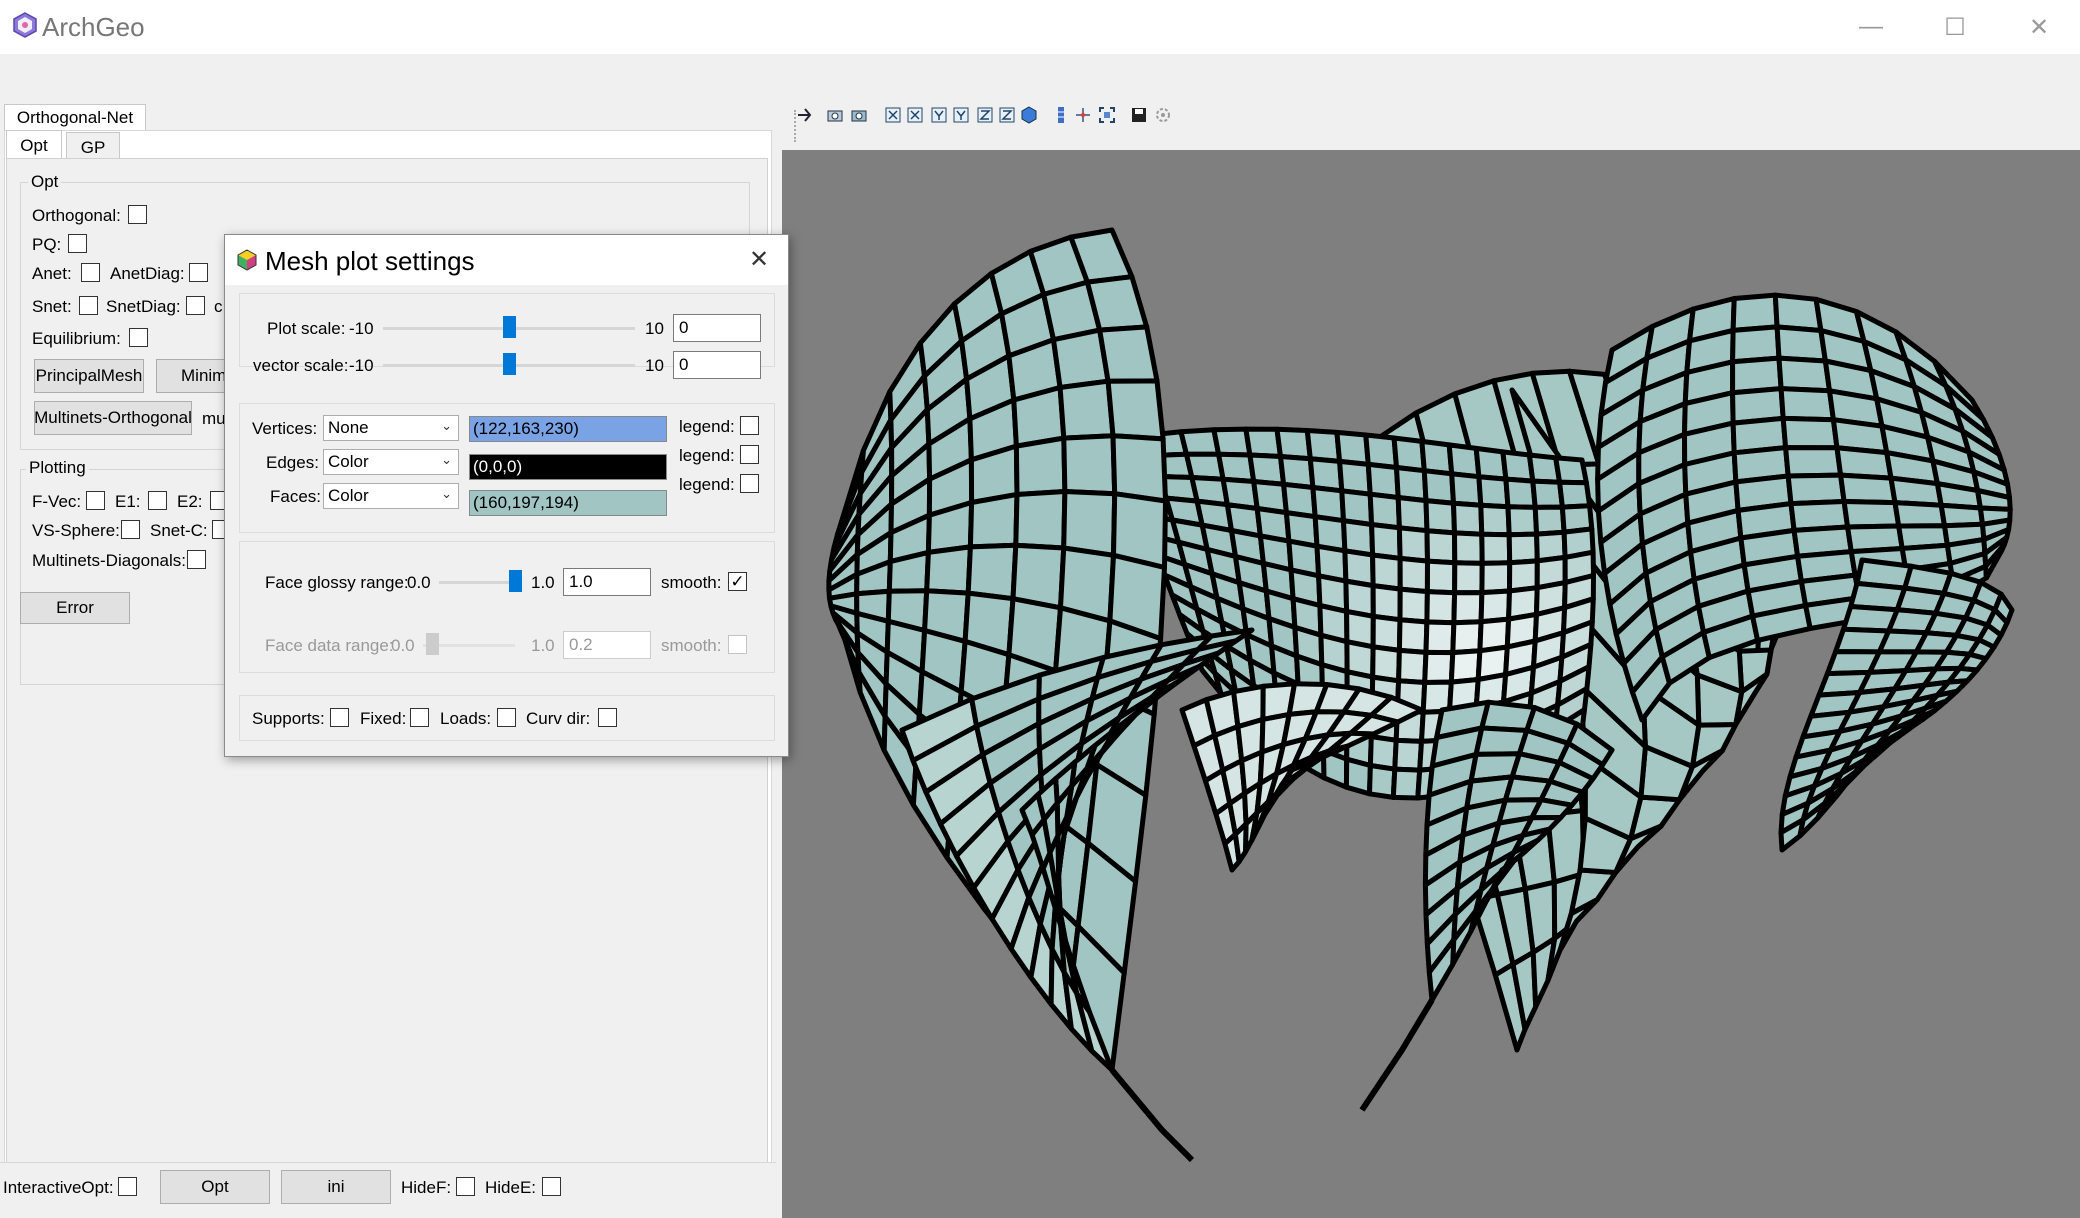 The image size is (2080, 1218). I want to click on view-x-neg-icon, so click(915, 115).